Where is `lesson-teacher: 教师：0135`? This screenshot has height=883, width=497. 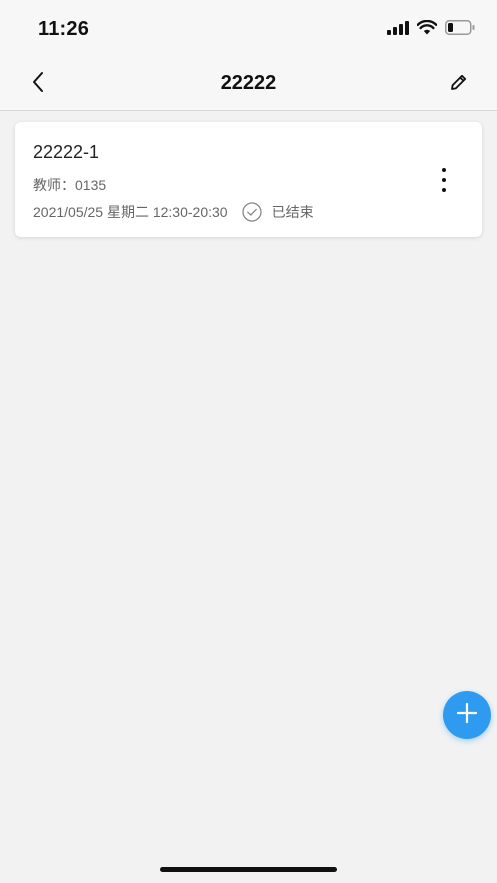
lesson-teacher: 教师：0135 is located at coordinates (70, 185).